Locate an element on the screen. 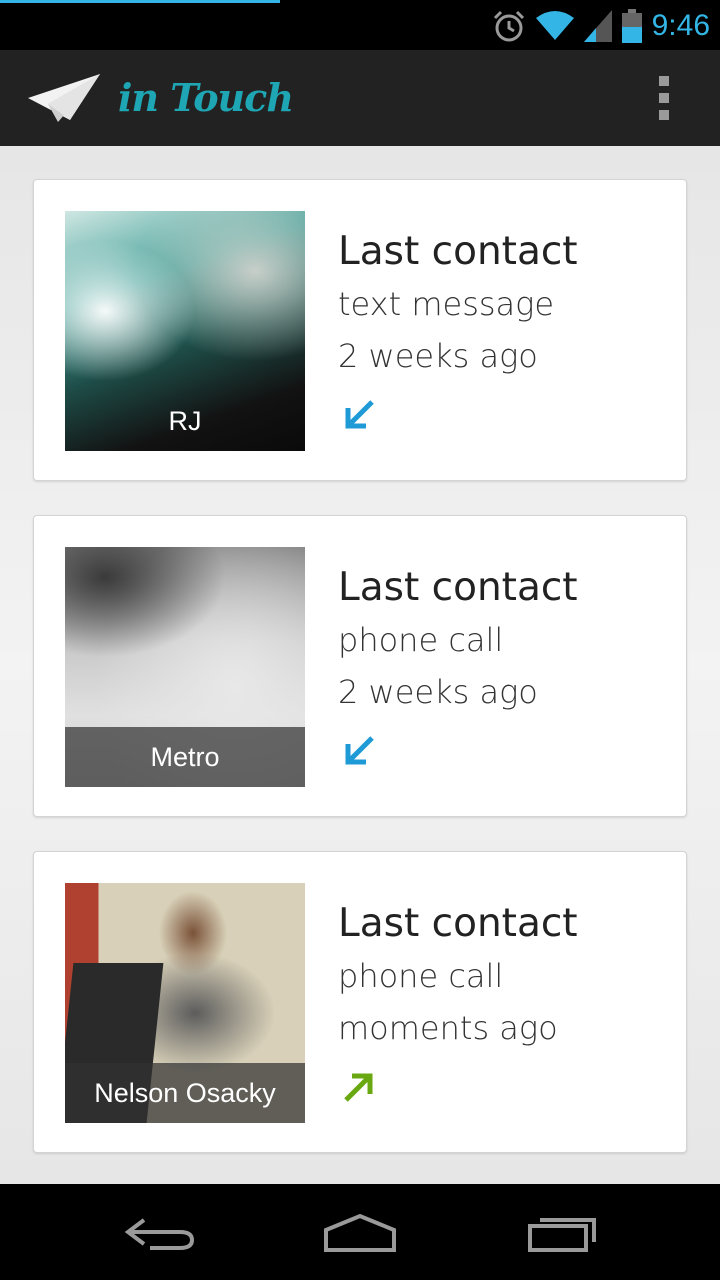  app-title: in Touch is located at coordinates (206, 97).